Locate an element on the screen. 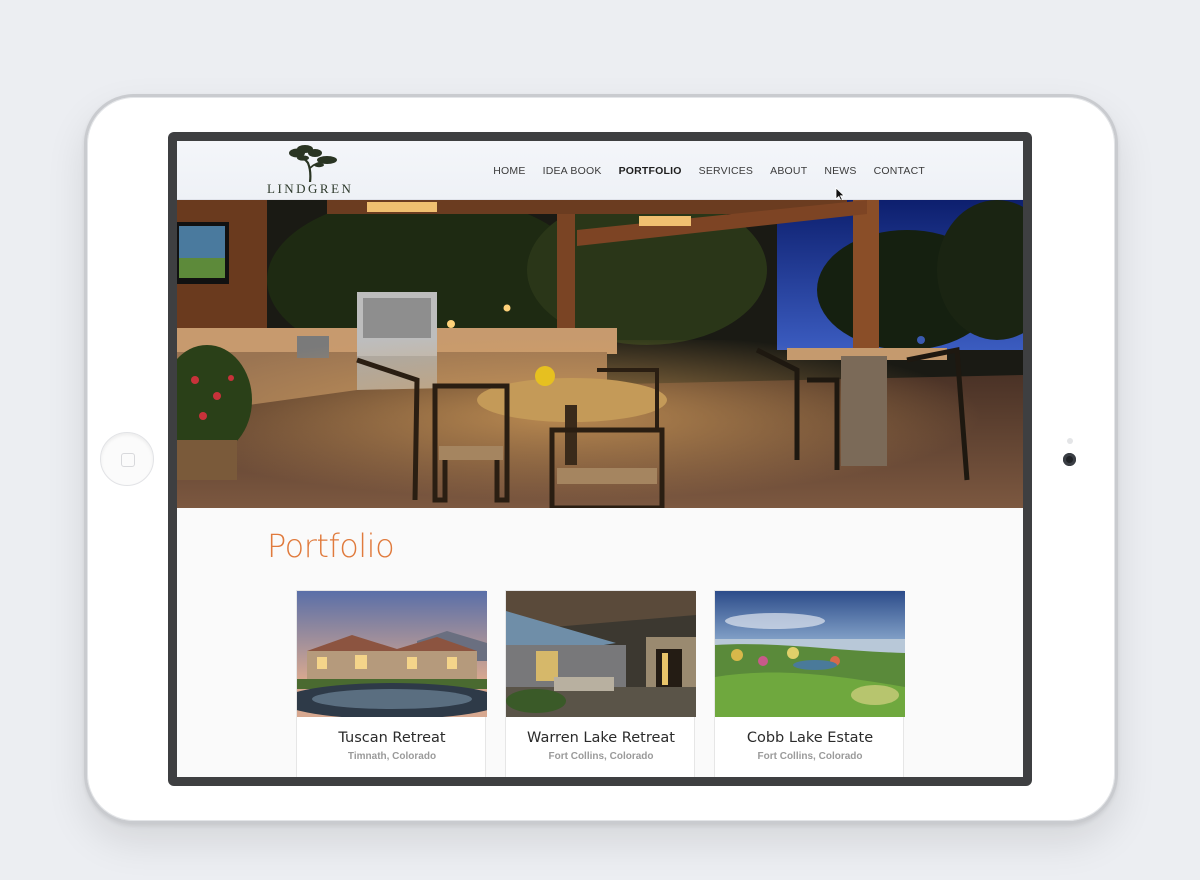  project-card-tuscan-retreat: Tuscan Retreat Timnath, Colorado is located at coordinates (391, 683).